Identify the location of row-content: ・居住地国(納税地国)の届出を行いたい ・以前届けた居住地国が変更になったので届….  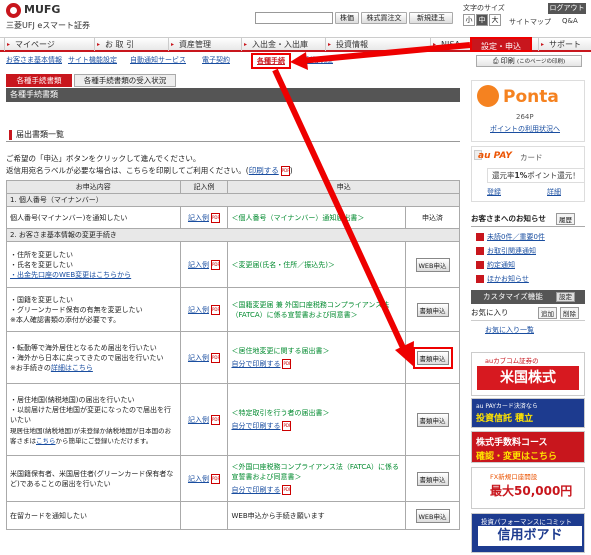
(93, 419).